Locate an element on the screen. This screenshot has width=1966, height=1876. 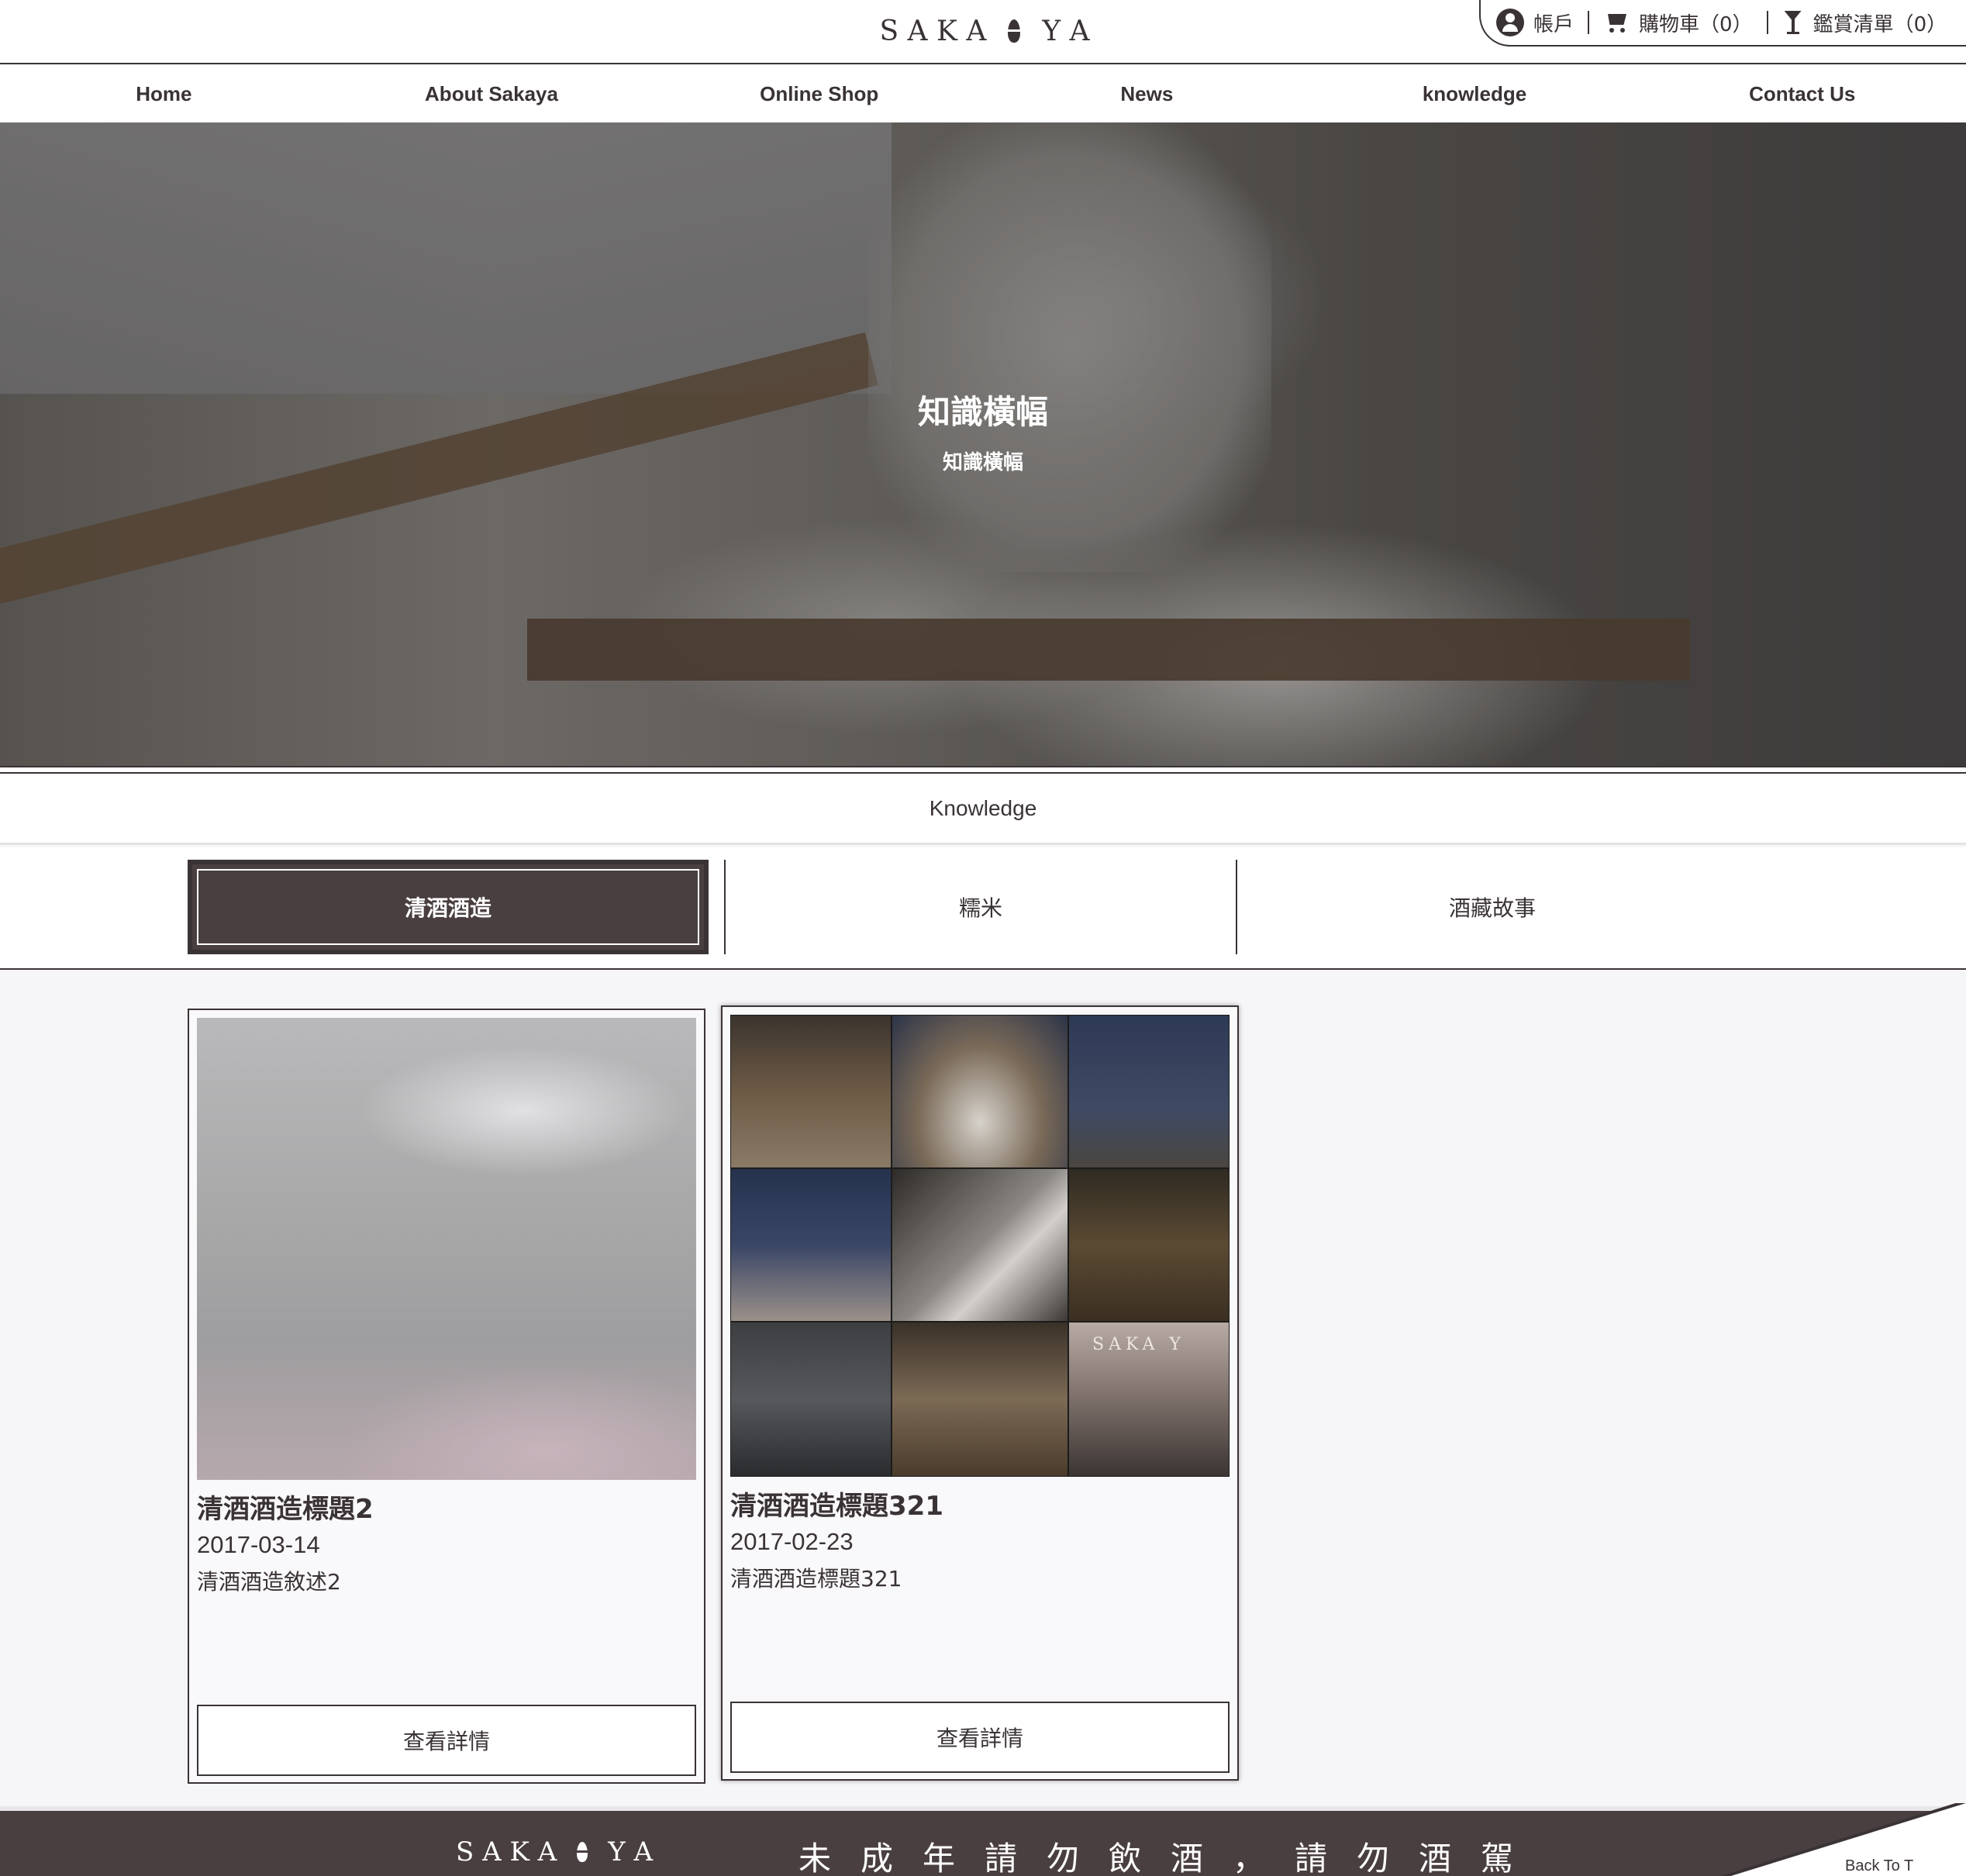
article-title: 清酒酒造標題321 is located at coordinates (978, 1504).